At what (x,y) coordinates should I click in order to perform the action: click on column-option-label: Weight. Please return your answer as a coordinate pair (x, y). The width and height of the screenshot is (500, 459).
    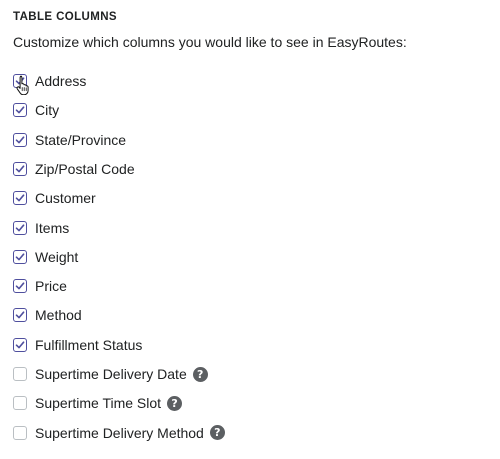
    Looking at the image, I should click on (57, 256).